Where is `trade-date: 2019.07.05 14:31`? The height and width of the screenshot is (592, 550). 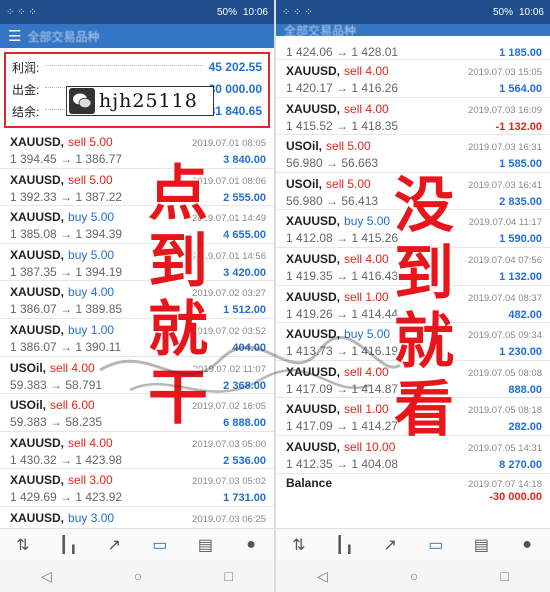 trade-date: 2019.07.05 14:31 is located at coordinates (505, 448).